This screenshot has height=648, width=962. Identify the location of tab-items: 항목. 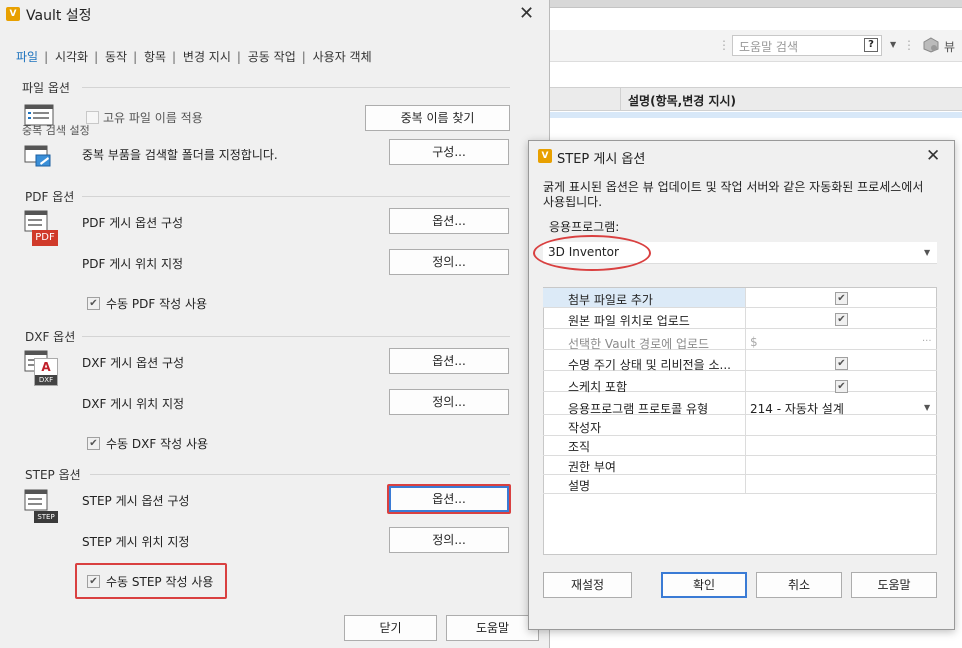
(155, 57).